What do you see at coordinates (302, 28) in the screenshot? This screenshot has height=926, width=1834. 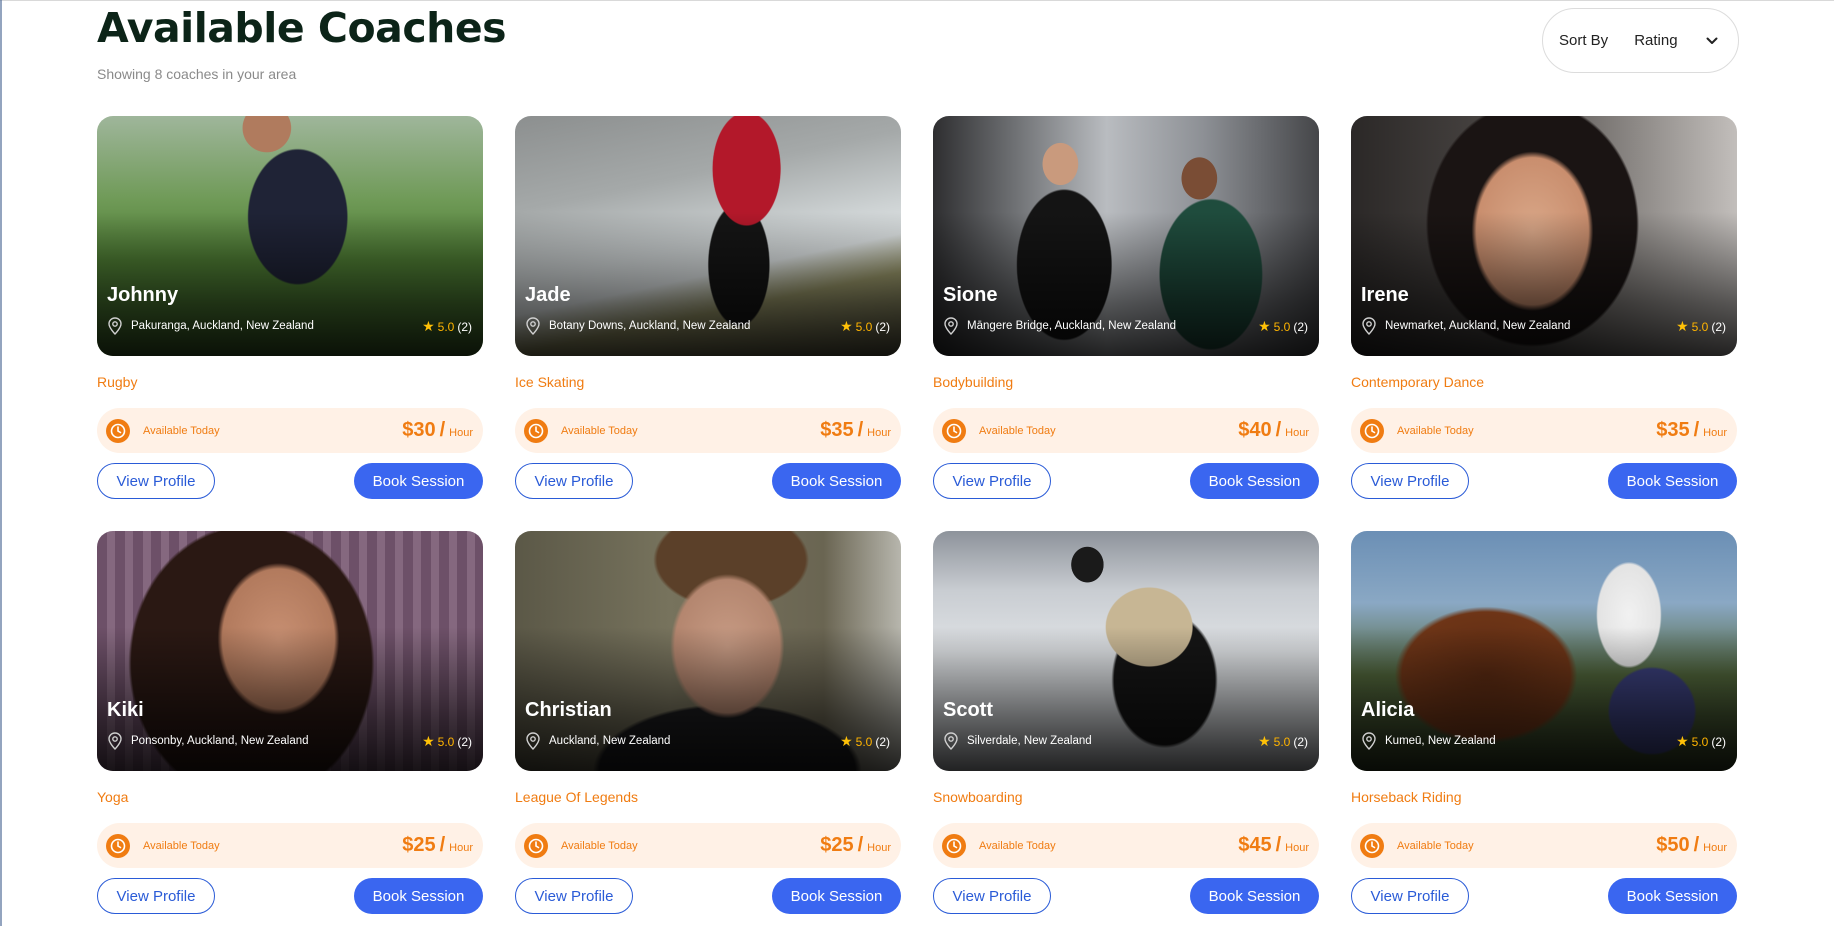 I see `page-title: Available Coaches` at bounding box center [302, 28].